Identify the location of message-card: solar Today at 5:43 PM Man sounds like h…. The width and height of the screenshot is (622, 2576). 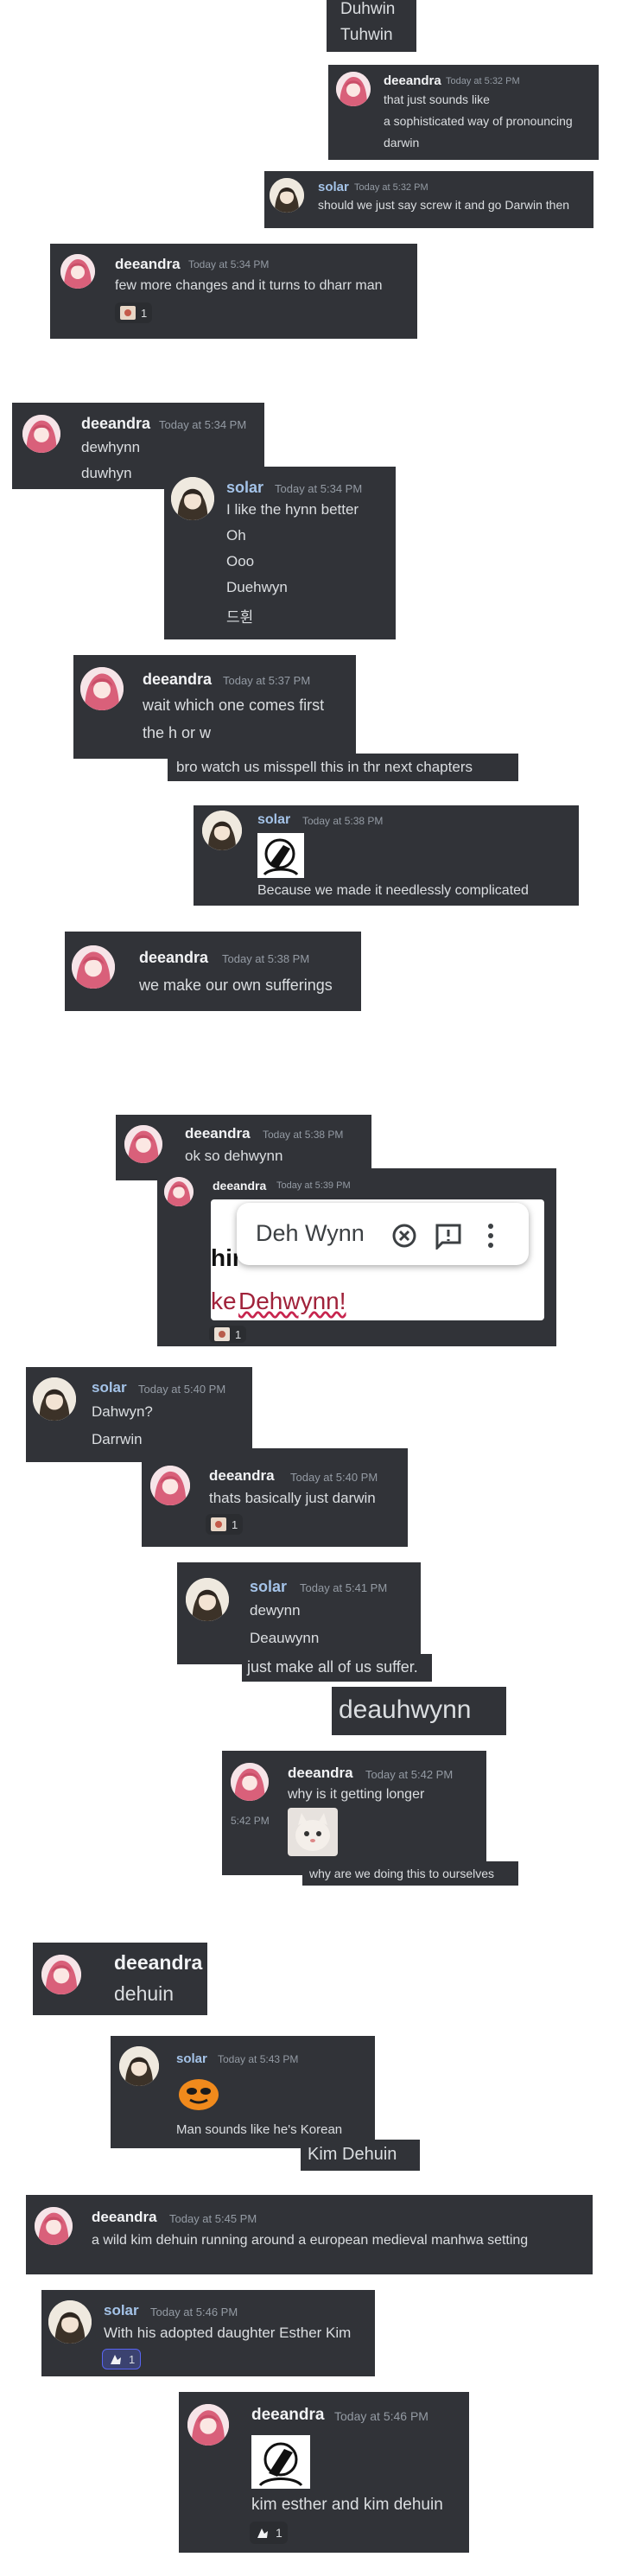
(243, 2092).